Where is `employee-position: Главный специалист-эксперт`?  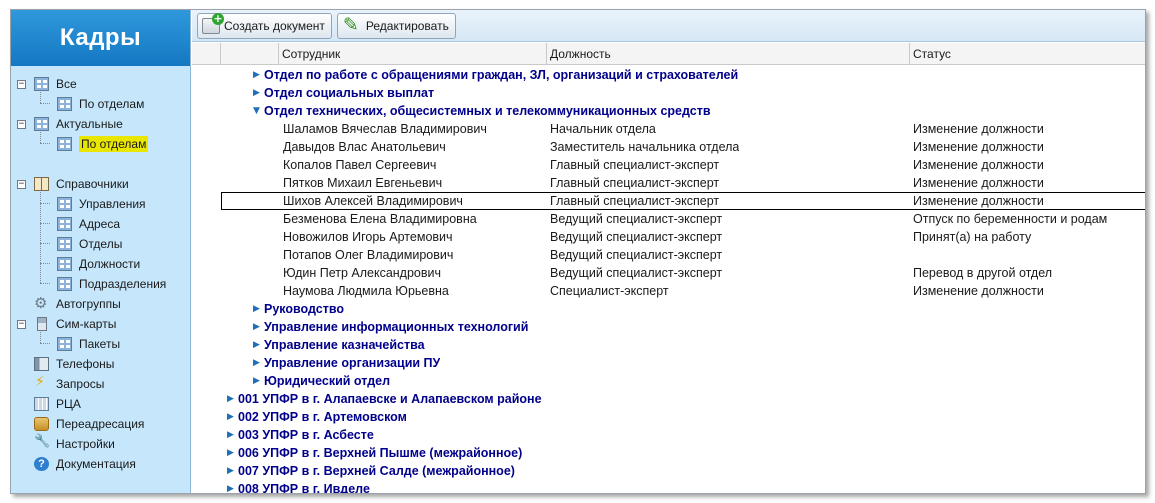
employee-position: Главный специалист-эксперт is located at coordinates (635, 201).